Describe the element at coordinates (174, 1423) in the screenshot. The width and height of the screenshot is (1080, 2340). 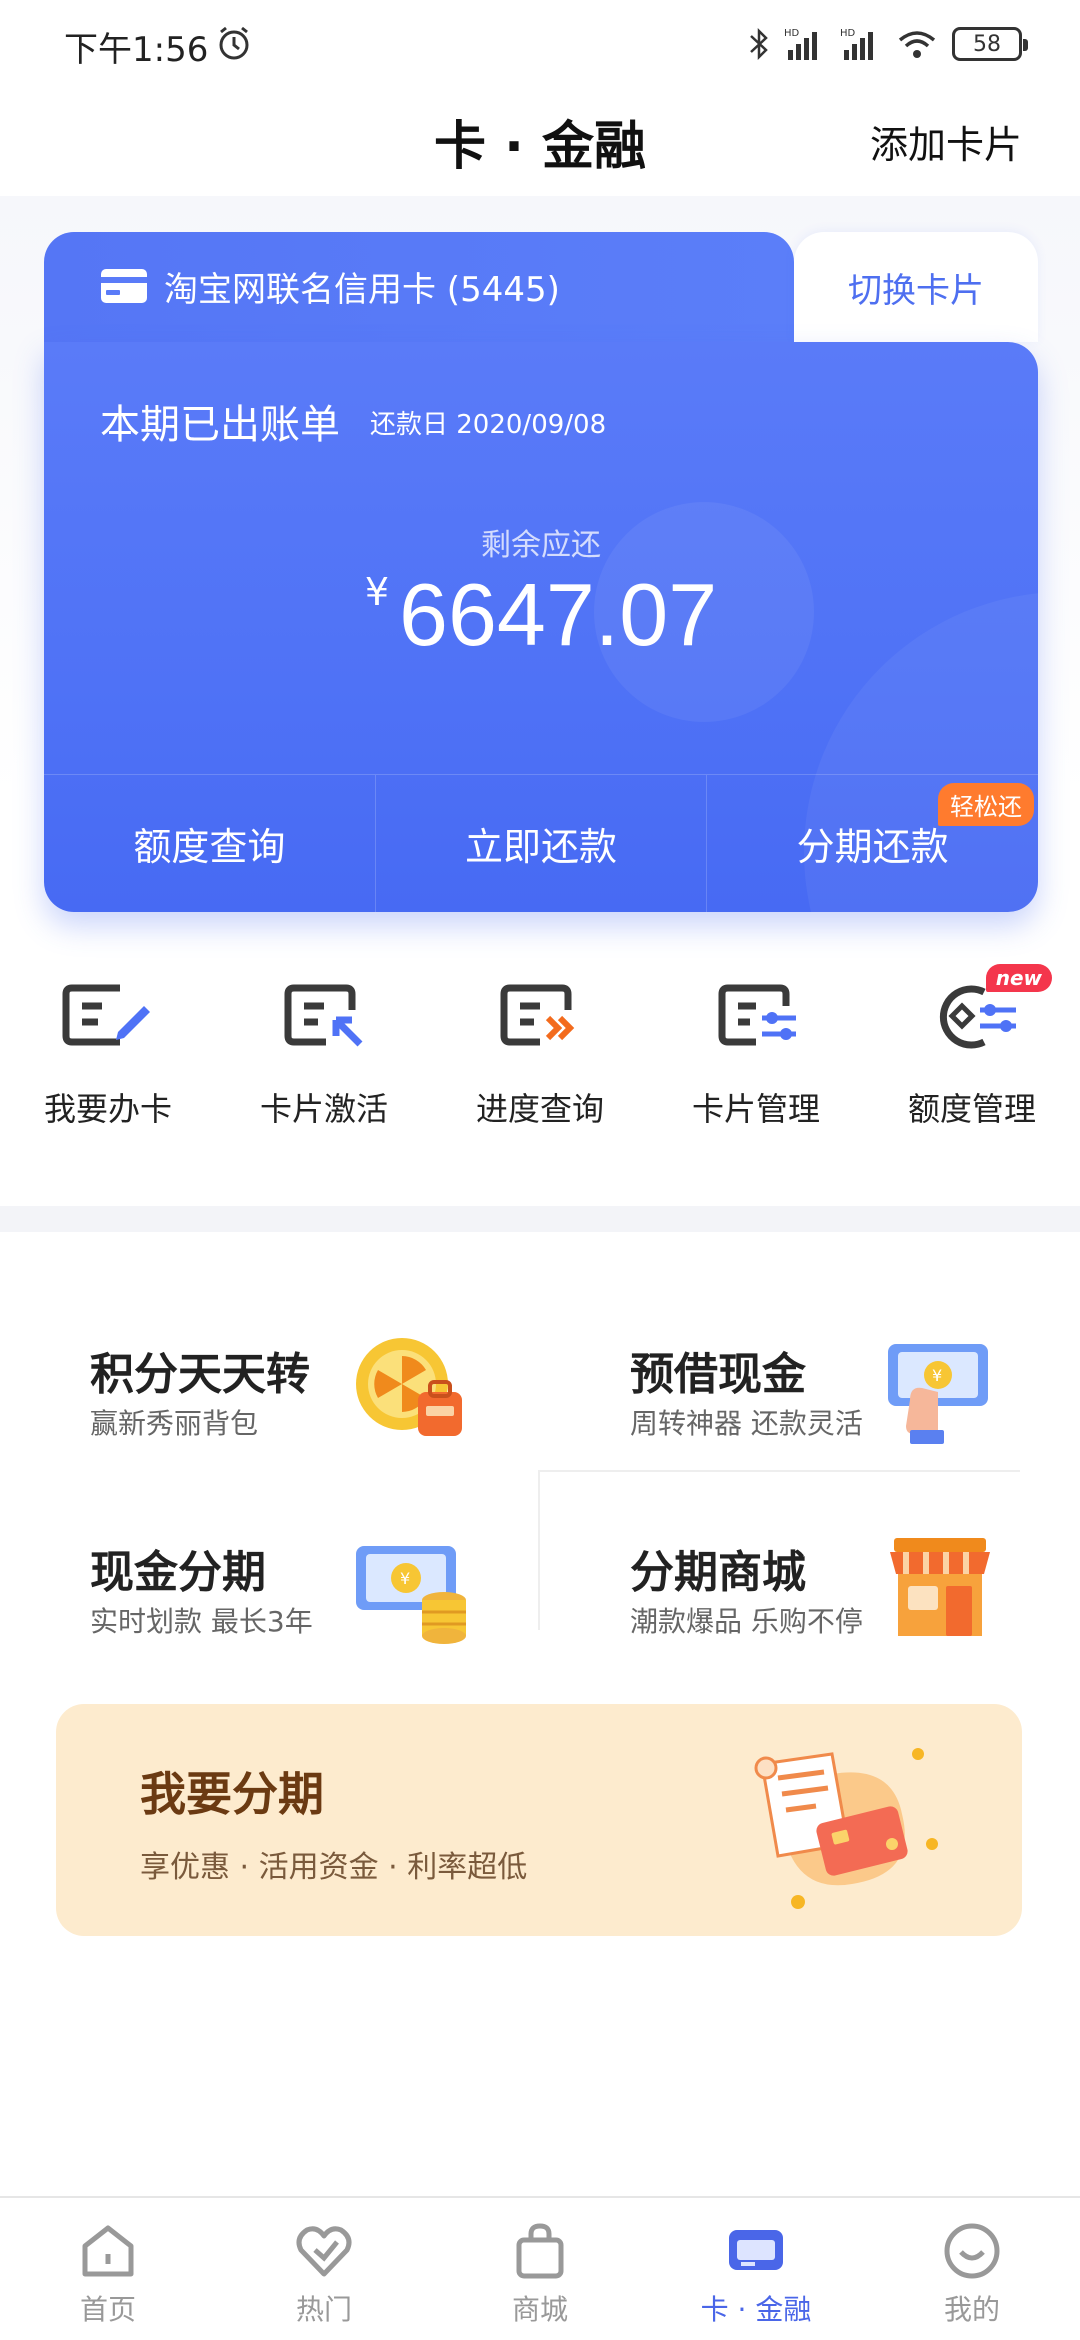
I see `feature-subtitle: 赢新秀丽背包` at that location.